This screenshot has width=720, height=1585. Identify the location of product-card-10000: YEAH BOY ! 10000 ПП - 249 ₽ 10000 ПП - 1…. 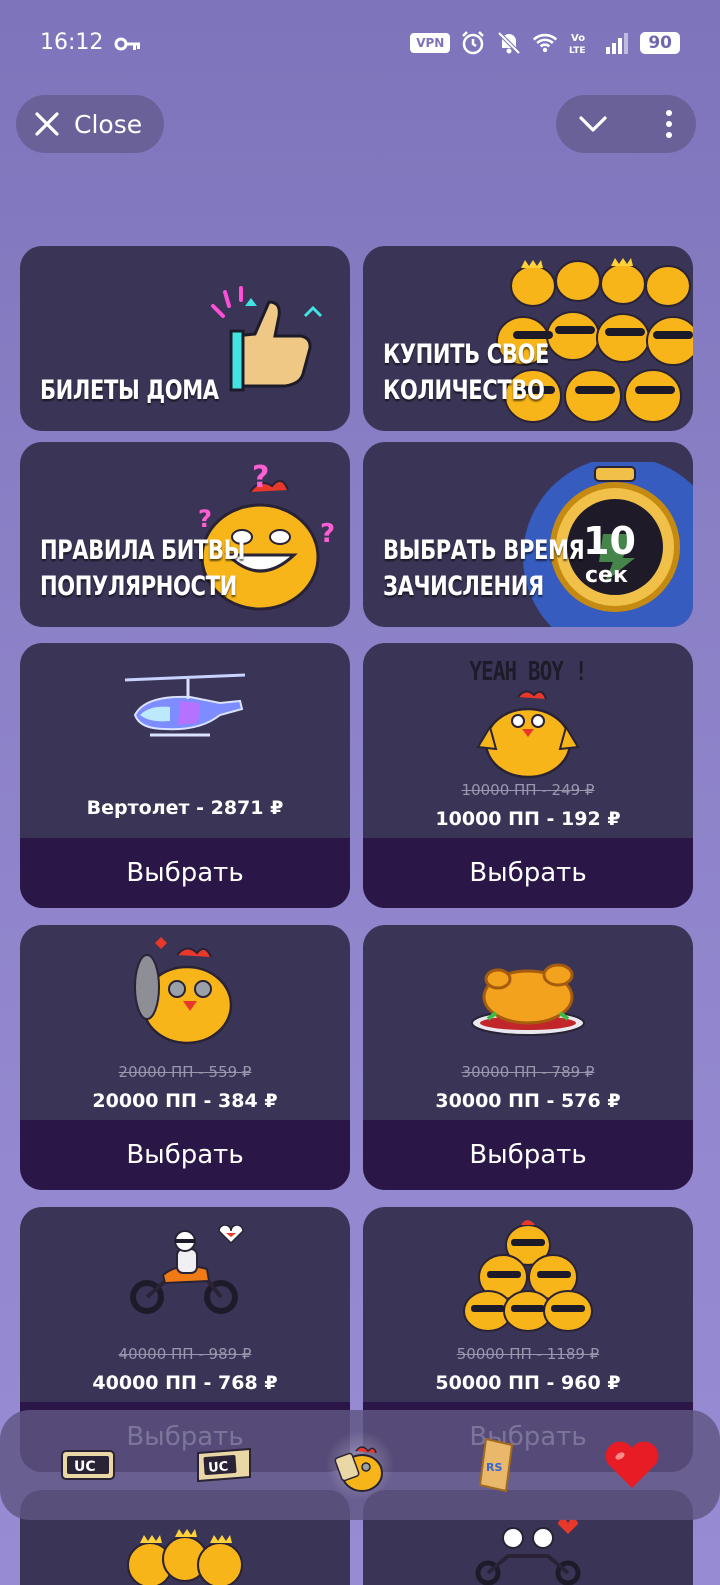
(528, 775).